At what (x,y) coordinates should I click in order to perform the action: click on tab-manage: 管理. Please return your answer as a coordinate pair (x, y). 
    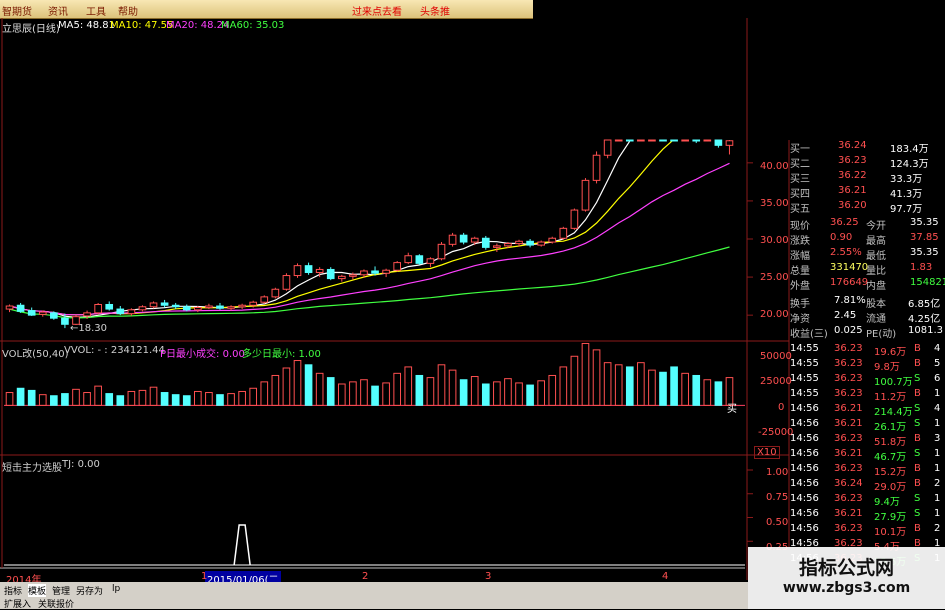
    Looking at the image, I should click on (61, 590).